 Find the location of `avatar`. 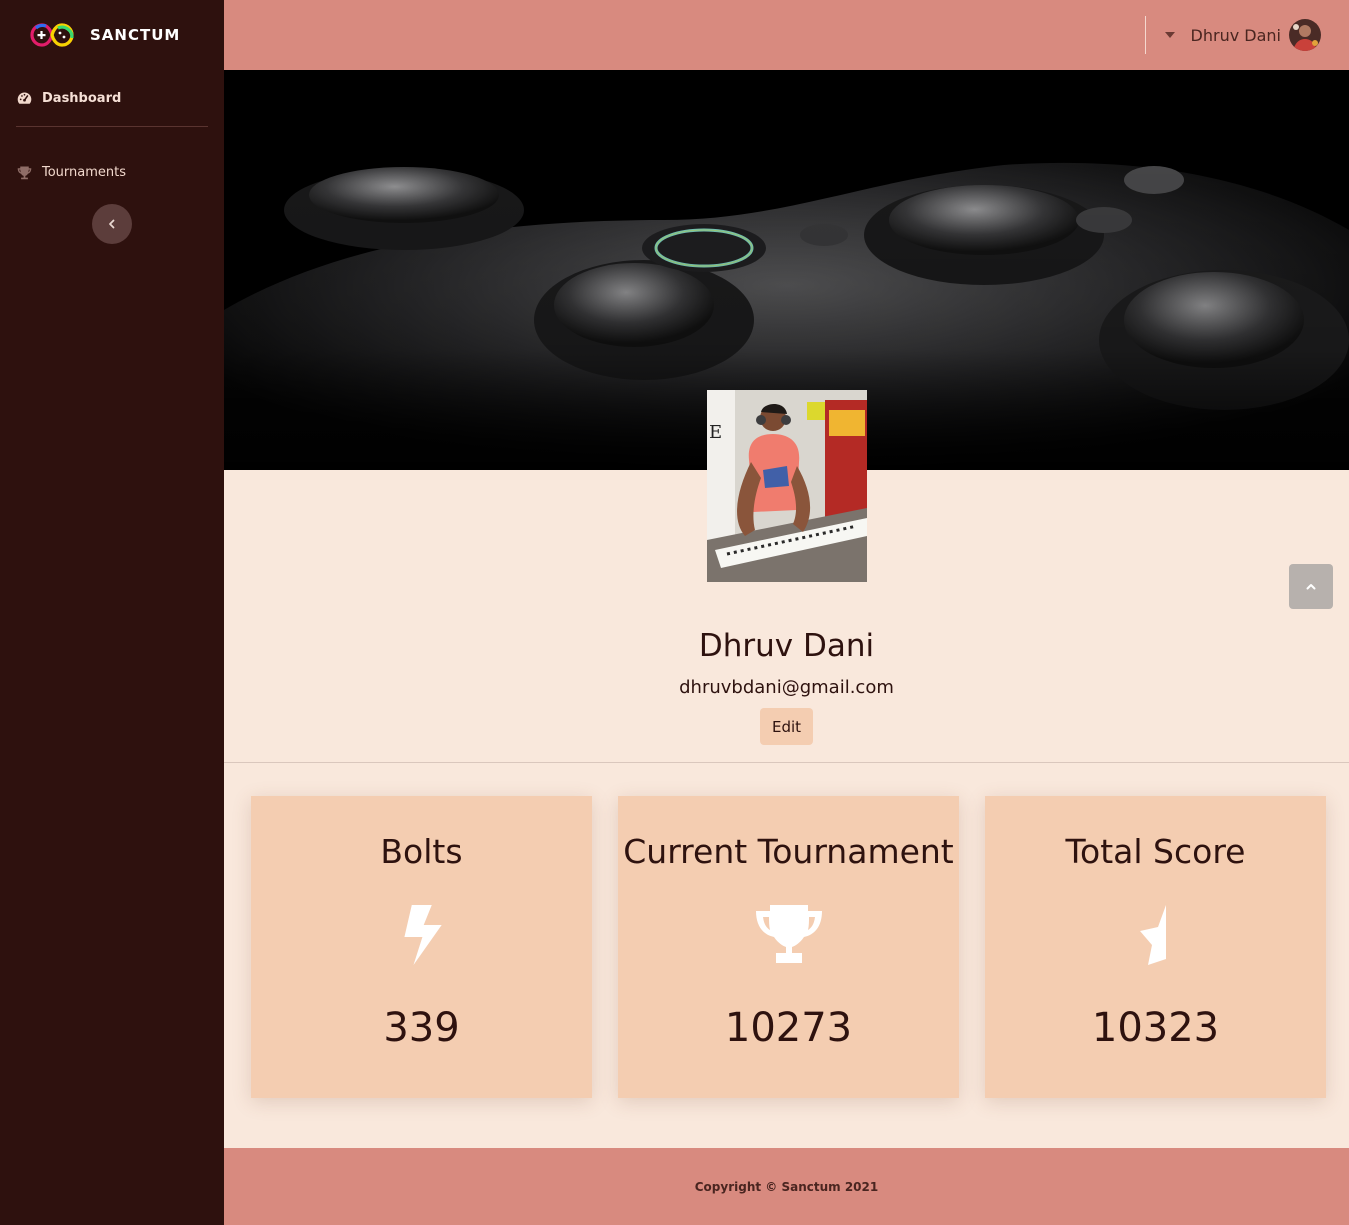

avatar is located at coordinates (1305, 35).